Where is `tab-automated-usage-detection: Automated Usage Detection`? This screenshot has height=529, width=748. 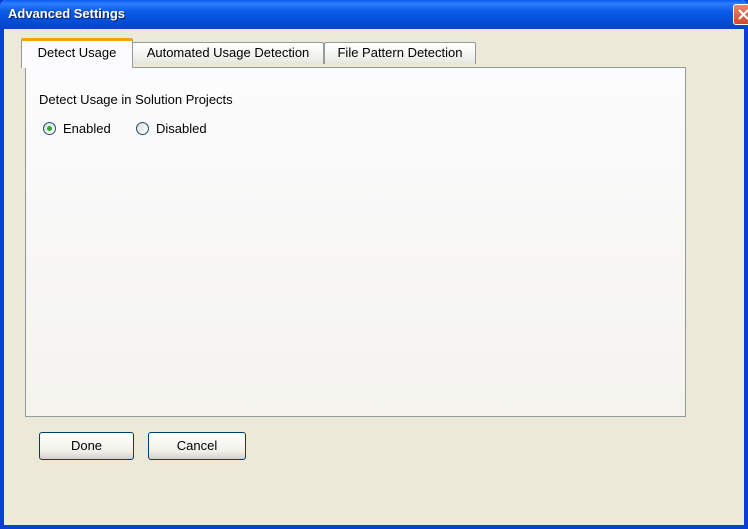
tab-automated-usage-detection: Automated Usage Detection is located at coordinates (228, 53).